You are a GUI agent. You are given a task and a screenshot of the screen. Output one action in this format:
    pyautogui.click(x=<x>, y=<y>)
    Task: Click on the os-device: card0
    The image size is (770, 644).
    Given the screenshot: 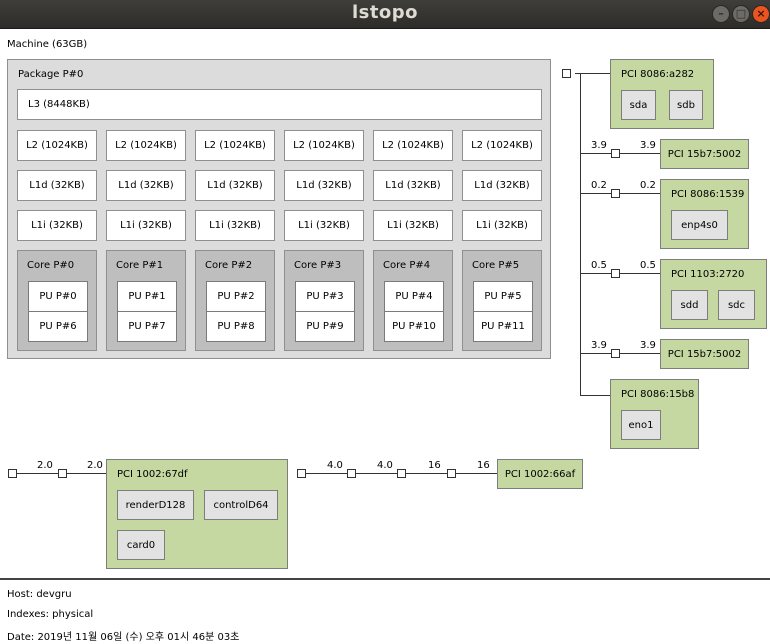 What is the action you would take?
    pyautogui.click(x=141, y=545)
    